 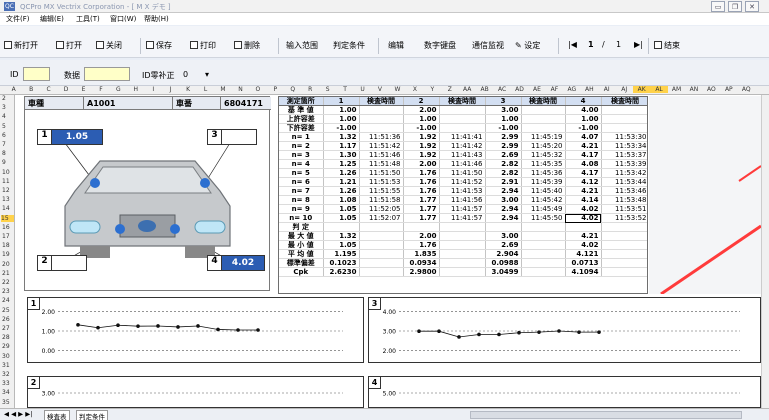 What do you see at coordinates (123, 19) in the screenshot?
I see `menu-window: 窗口(W)` at bounding box center [123, 19].